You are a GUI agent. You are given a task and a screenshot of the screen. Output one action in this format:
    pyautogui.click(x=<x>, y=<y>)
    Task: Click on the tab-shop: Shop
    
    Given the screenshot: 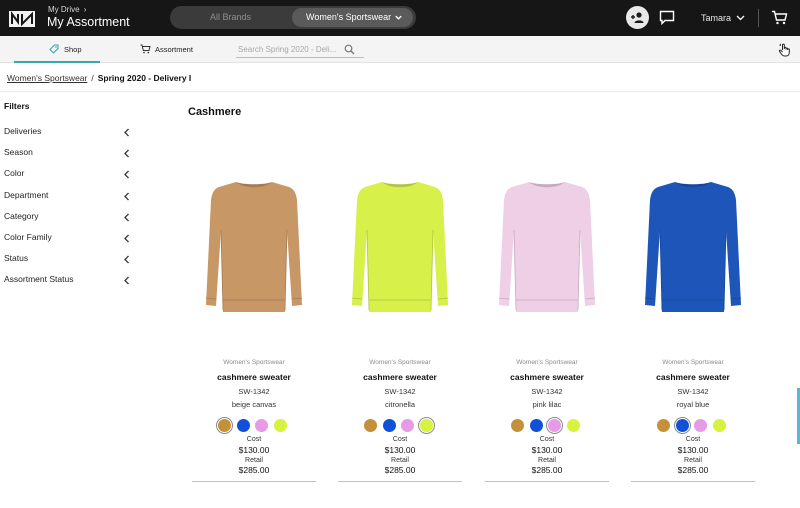 What is the action you would take?
    pyautogui.click(x=57, y=49)
    